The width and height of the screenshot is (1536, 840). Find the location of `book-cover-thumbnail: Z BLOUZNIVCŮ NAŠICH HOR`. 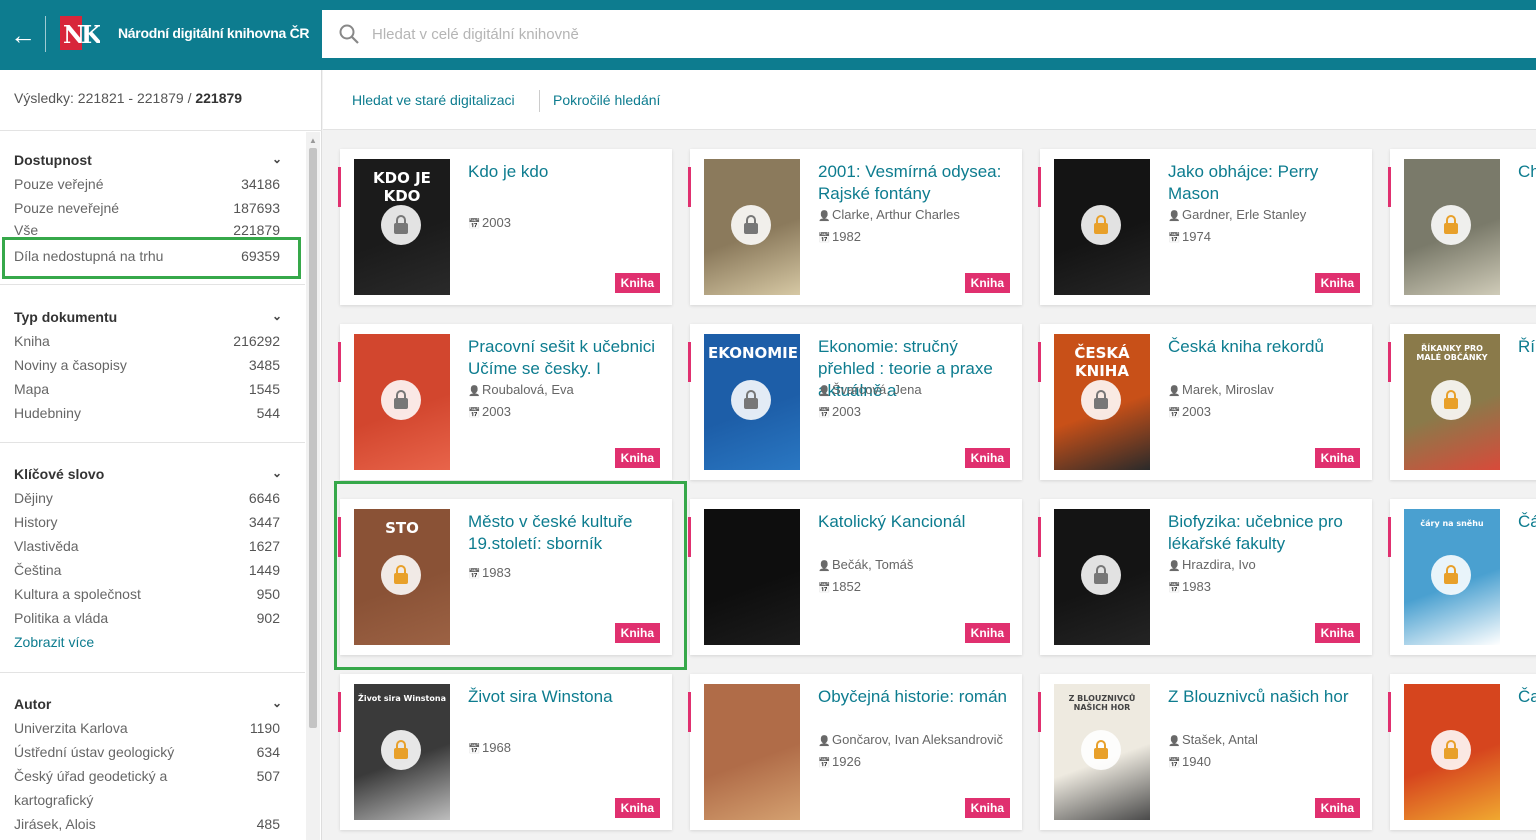

book-cover-thumbnail: Z BLOUZNIVCŮ NAŠICH HOR is located at coordinates (1102, 752).